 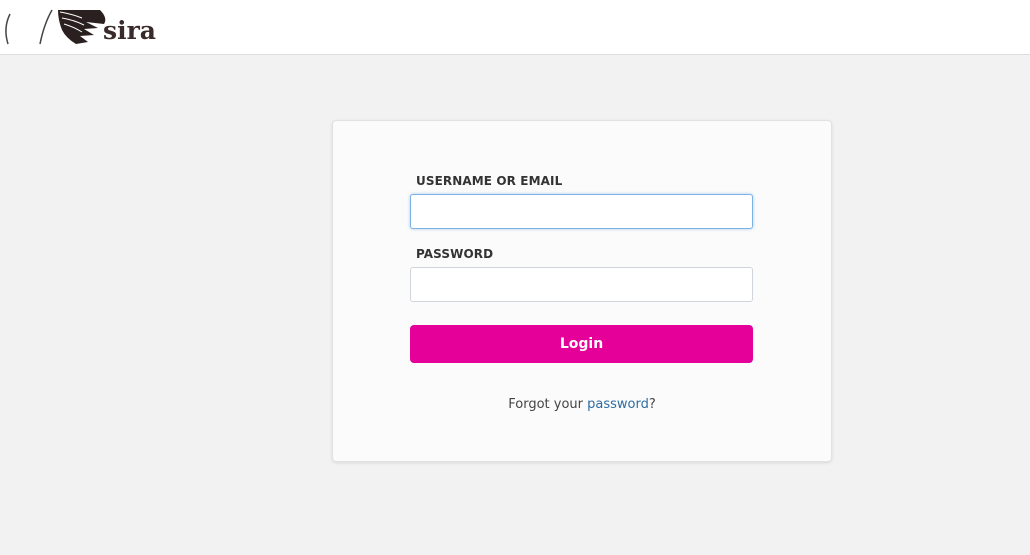 I want to click on logo-text: sira, so click(x=129, y=30).